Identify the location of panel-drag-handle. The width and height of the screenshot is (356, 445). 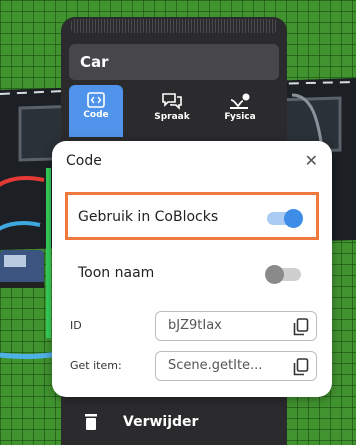
(174, 26).